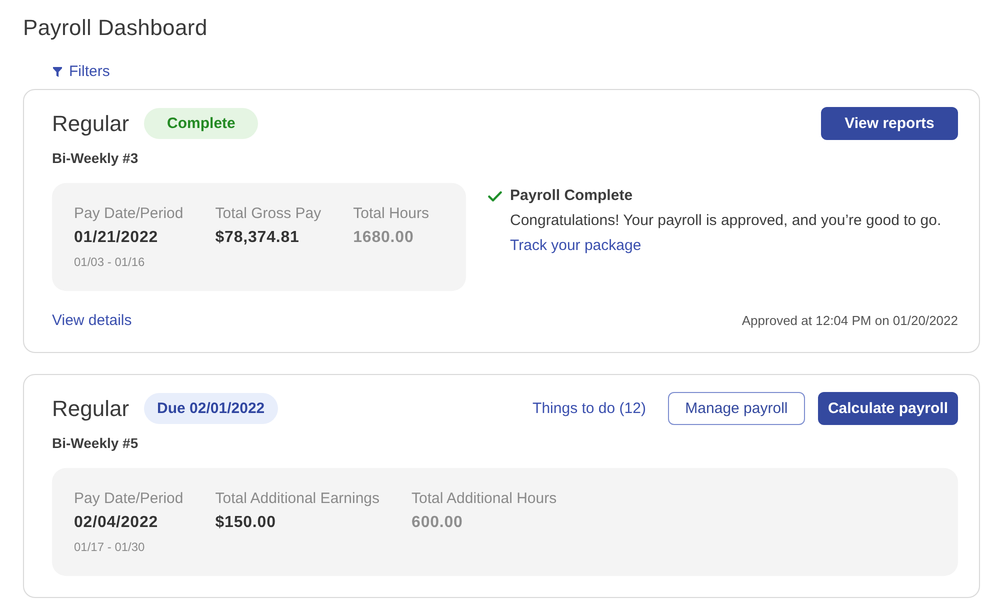 The image size is (994, 611). I want to click on status-badge: Due 02/01/2022, so click(211, 408).